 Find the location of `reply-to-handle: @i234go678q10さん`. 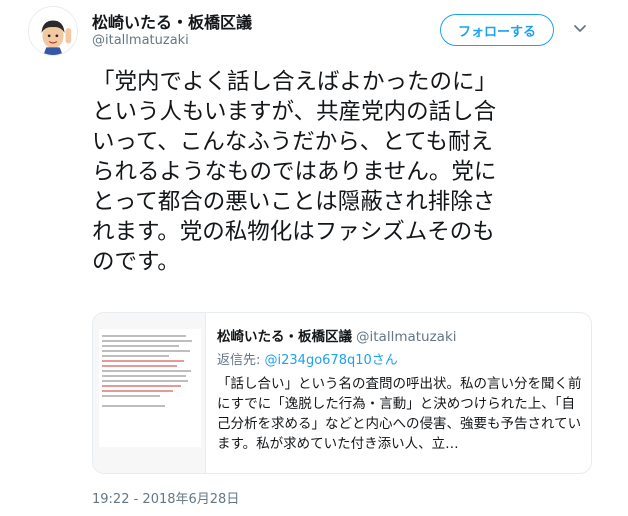

reply-to-handle: @i234go678q10さん is located at coordinates (331, 360).